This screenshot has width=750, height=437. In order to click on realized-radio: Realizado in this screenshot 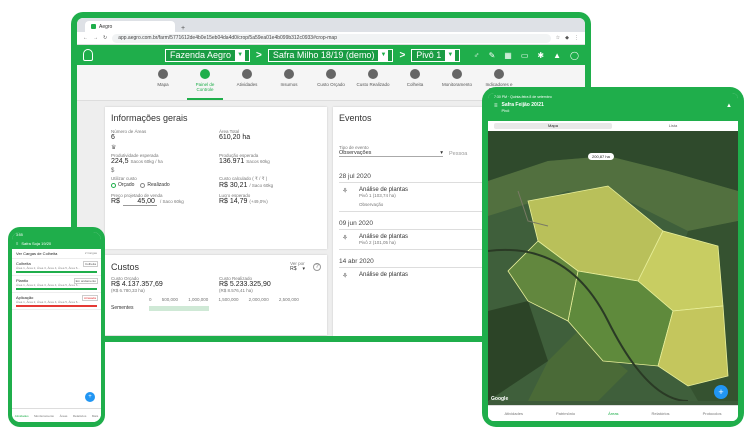, I will do `click(155, 185)`.